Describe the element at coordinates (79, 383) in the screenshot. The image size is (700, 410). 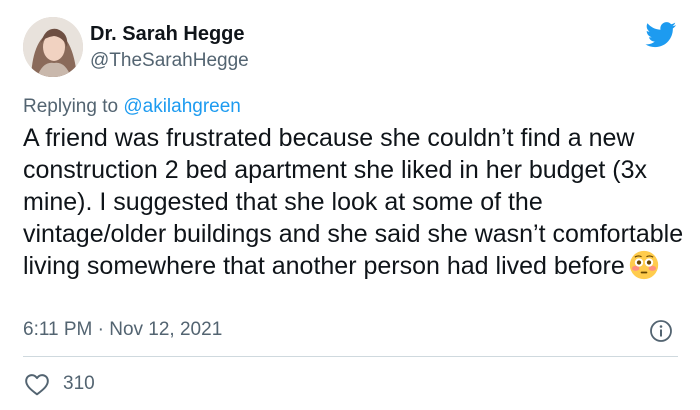
I see `like-count: 310` at that location.